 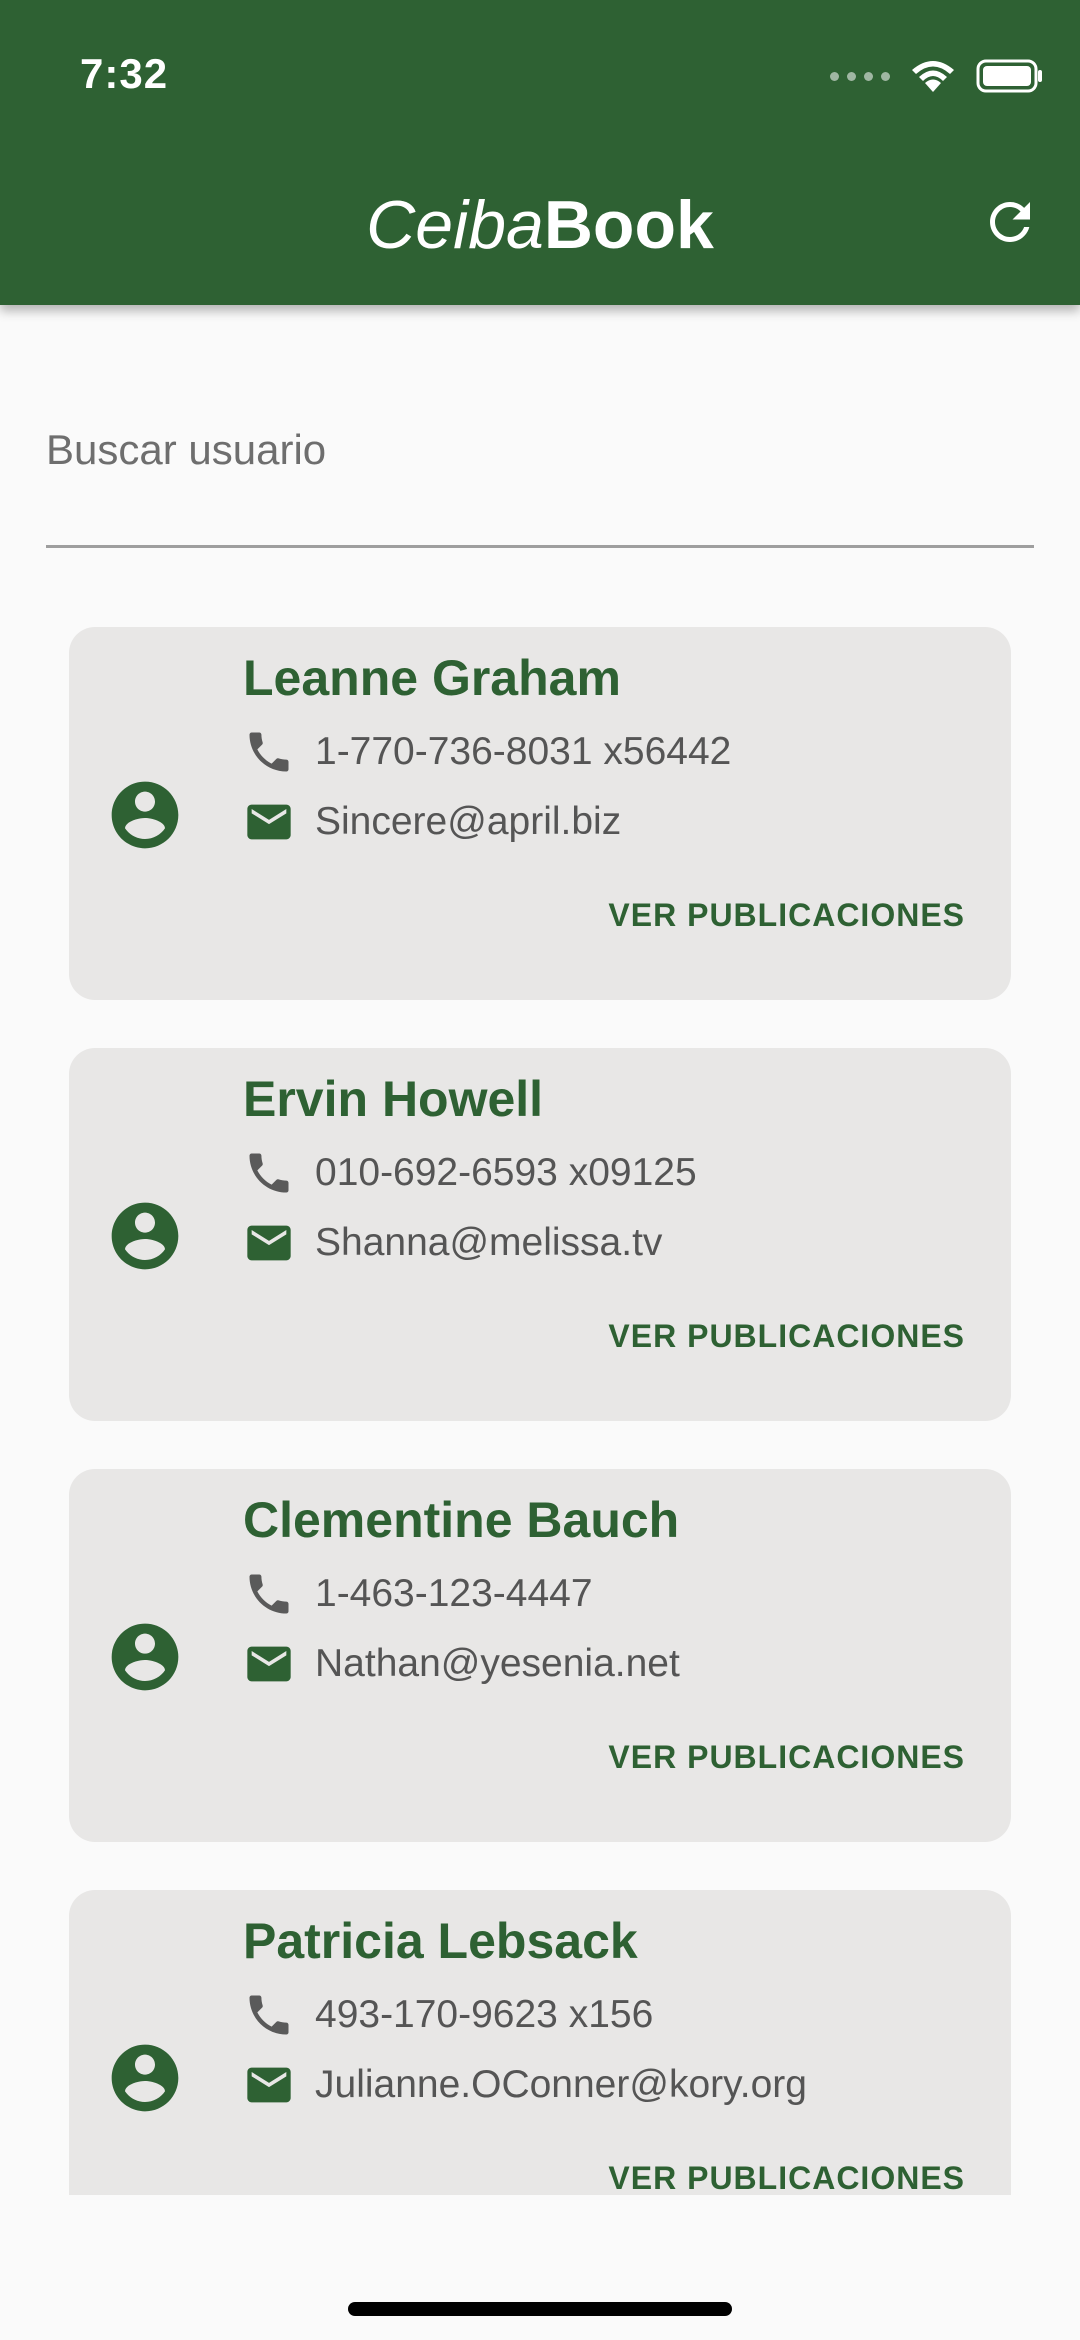 I want to click on phone-row: 1-463-123-4447, so click(x=418, y=1594).